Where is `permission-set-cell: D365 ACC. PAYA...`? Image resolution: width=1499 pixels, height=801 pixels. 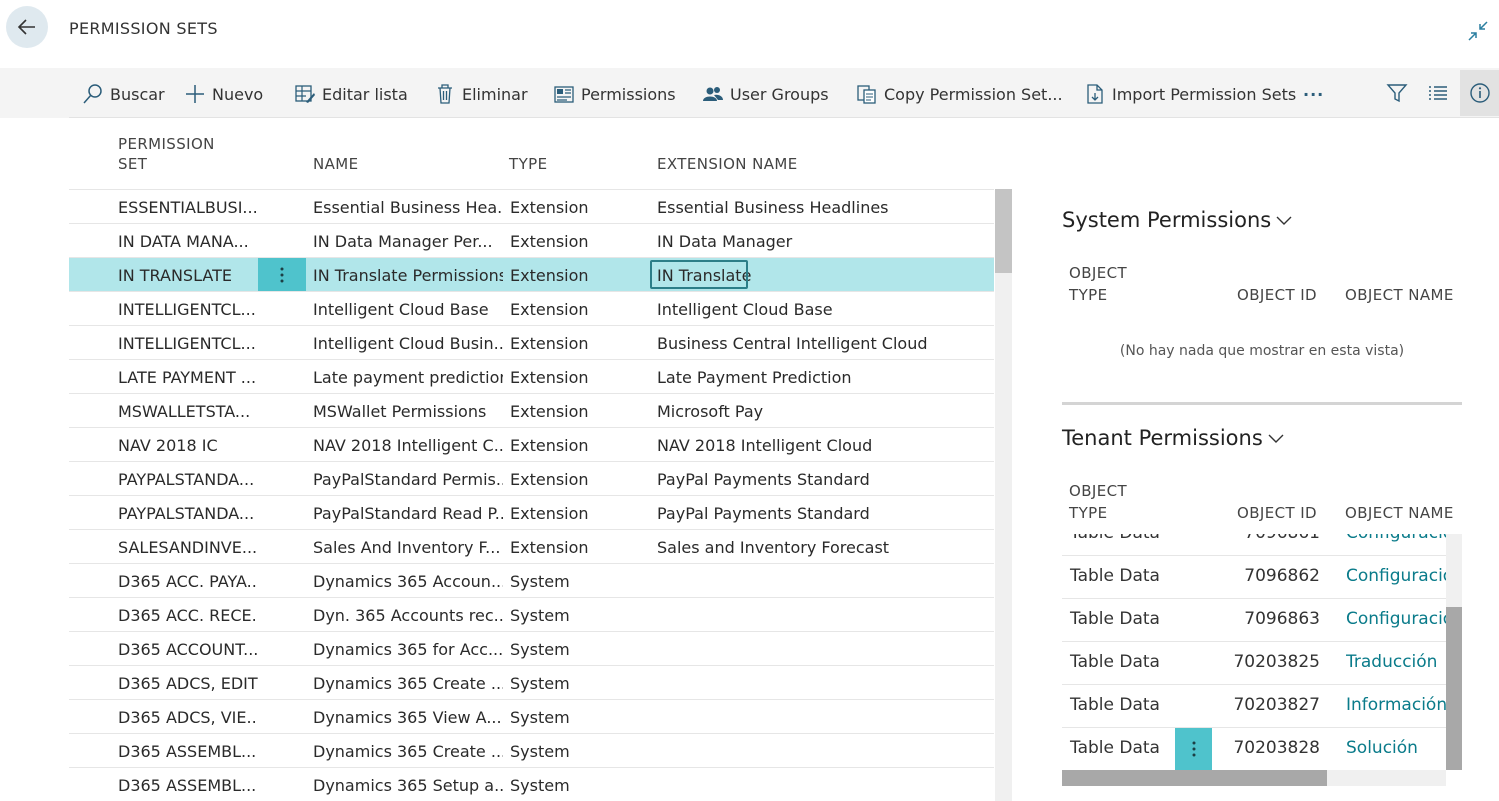
permission-set-cell: D365 ACC. PAYA... is located at coordinates (188, 581).